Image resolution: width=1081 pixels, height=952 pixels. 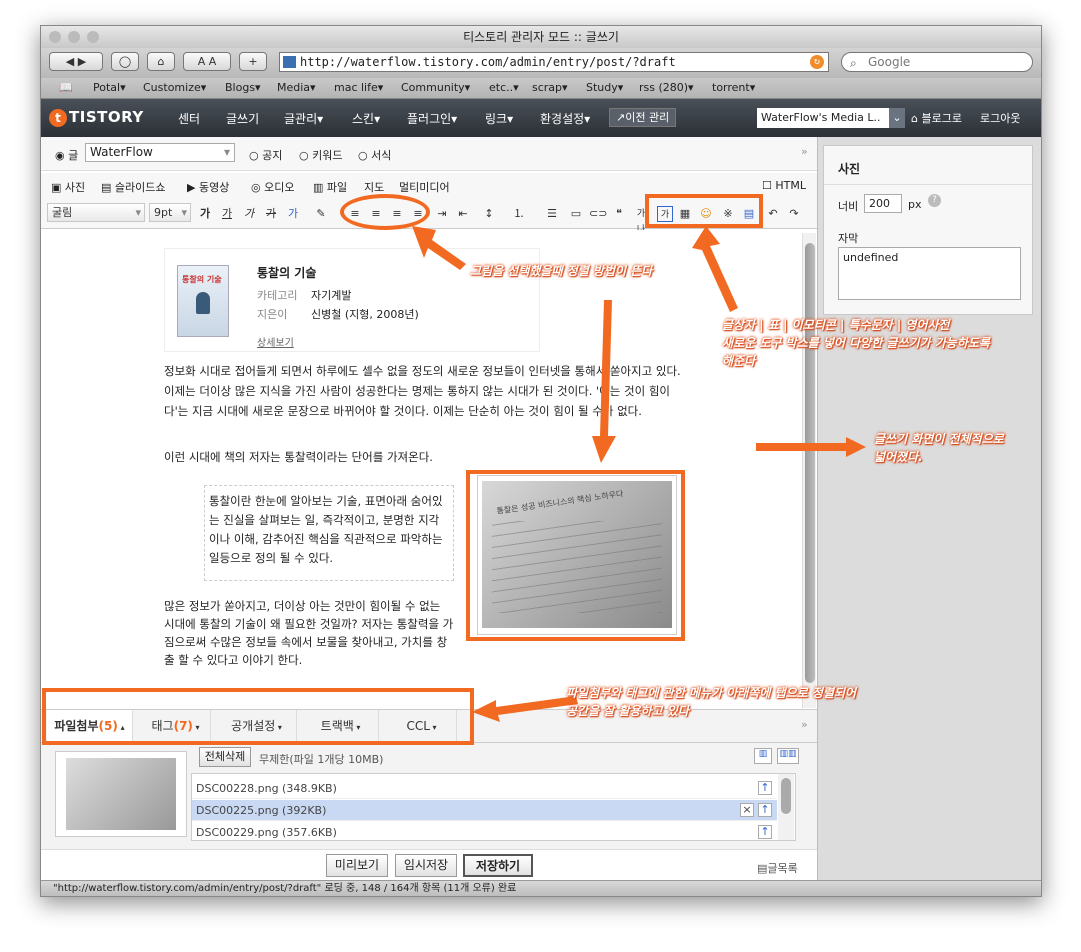 What do you see at coordinates (939, 448) in the screenshot?
I see `annotation-width: 글쓰기 화면이 전체적으로 넓어졌다.` at bounding box center [939, 448].